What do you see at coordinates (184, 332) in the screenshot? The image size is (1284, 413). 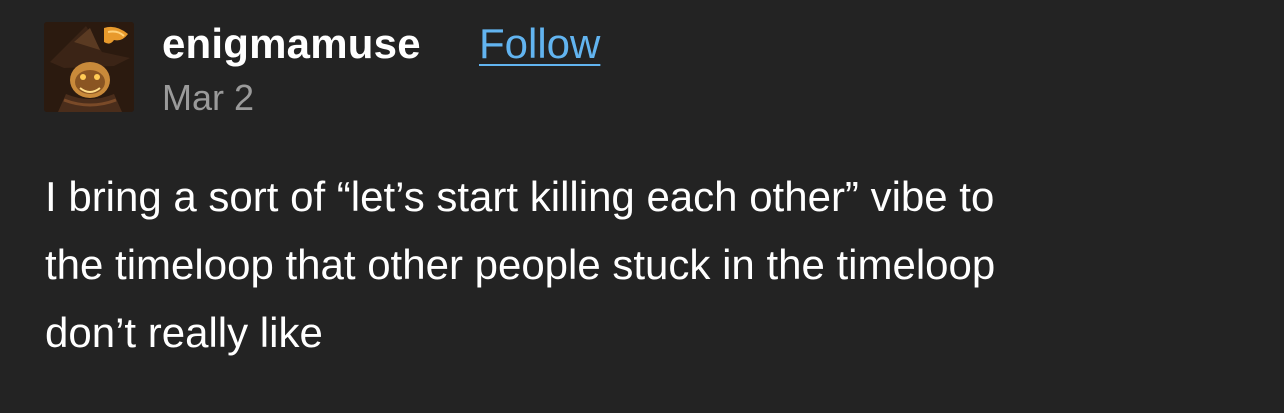 I see `post-body-line: don’t really like` at bounding box center [184, 332].